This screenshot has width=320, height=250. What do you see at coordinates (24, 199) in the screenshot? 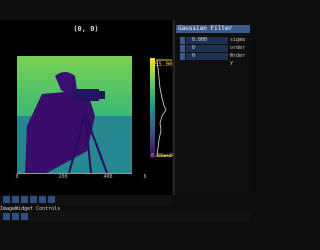
I see `zoom-icon` at bounding box center [24, 199].